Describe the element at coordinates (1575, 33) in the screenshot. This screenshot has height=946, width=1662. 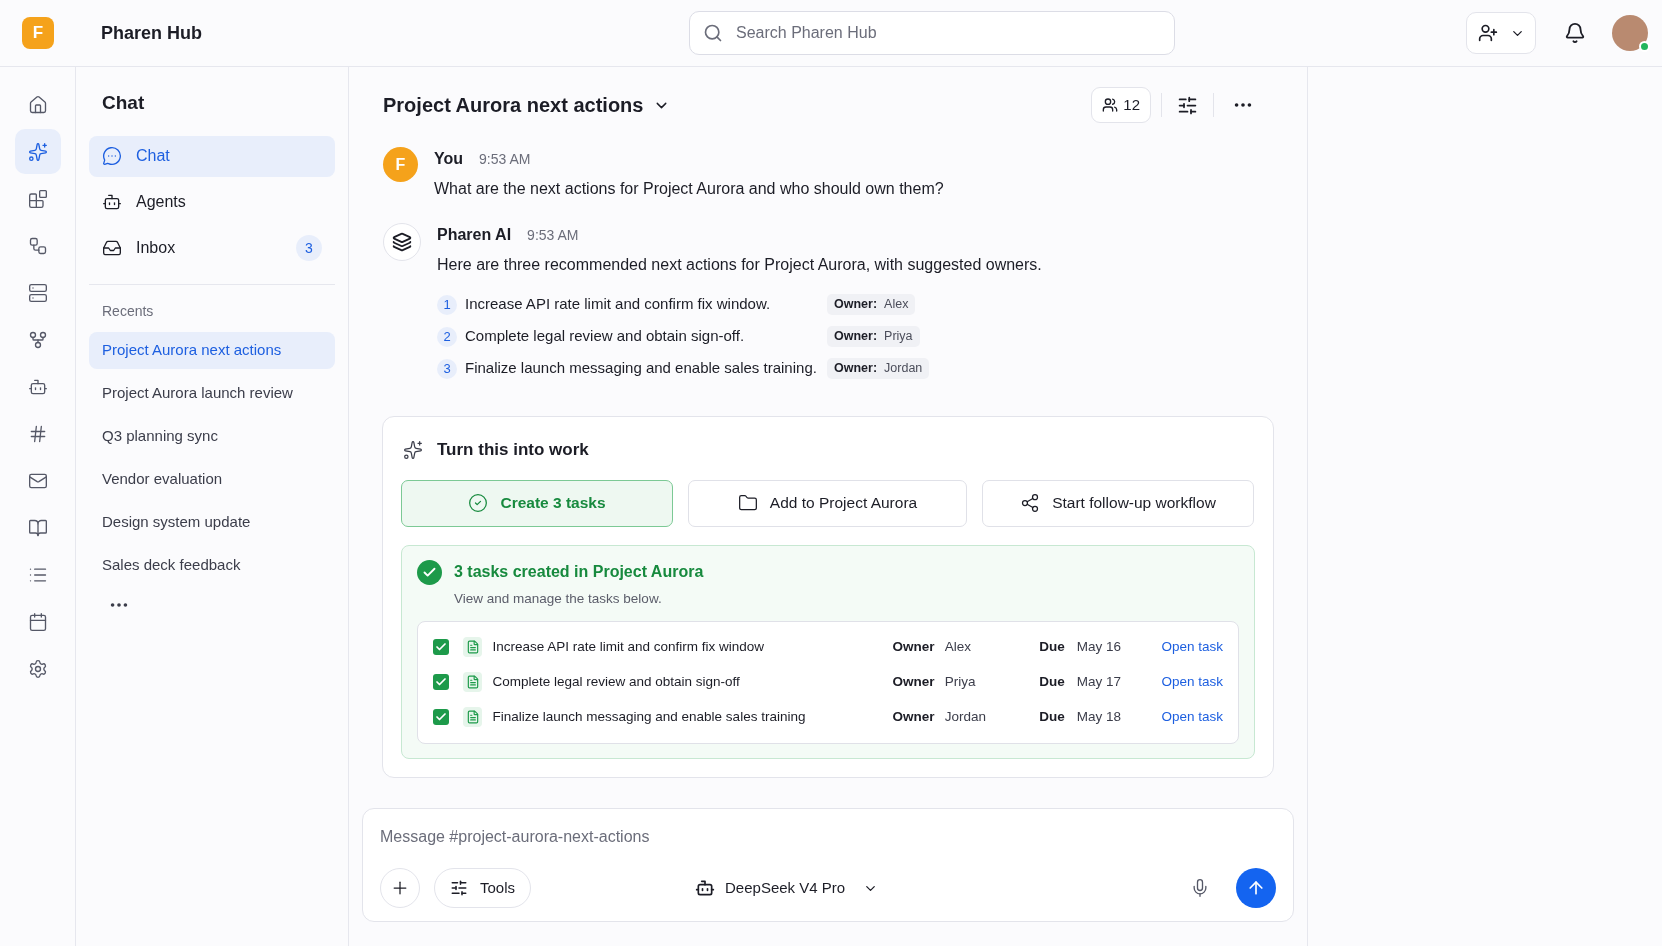
I see `notifications-icon` at that location.